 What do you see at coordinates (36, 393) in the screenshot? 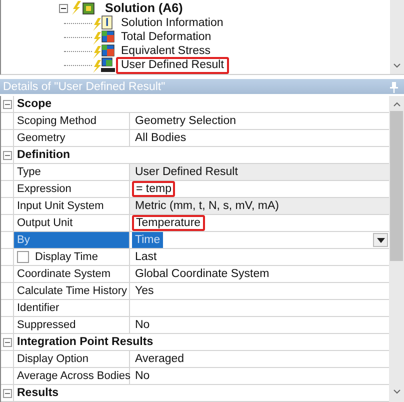
I see `group-heading: Results` at bounding box center [36, 393].